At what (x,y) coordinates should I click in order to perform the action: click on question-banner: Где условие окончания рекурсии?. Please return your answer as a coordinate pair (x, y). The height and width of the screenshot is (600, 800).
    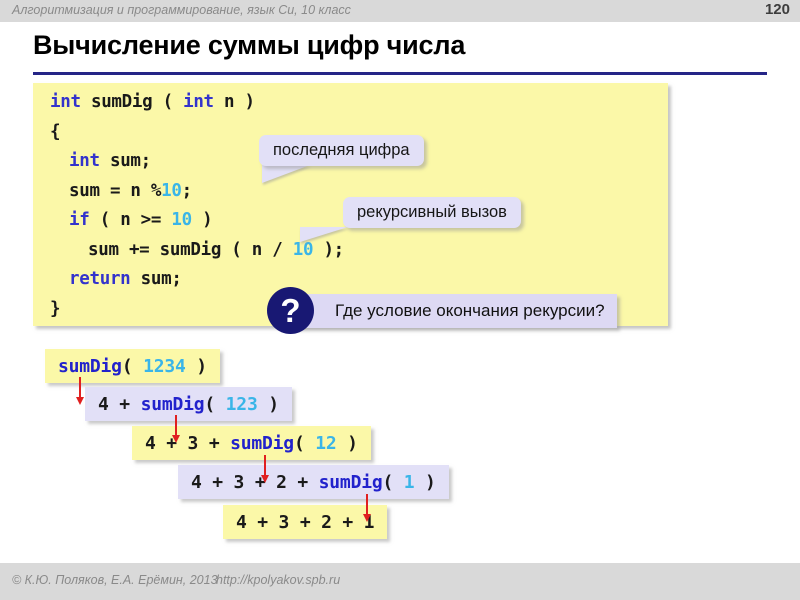
    Looking at the image, I should click on (456, 311).